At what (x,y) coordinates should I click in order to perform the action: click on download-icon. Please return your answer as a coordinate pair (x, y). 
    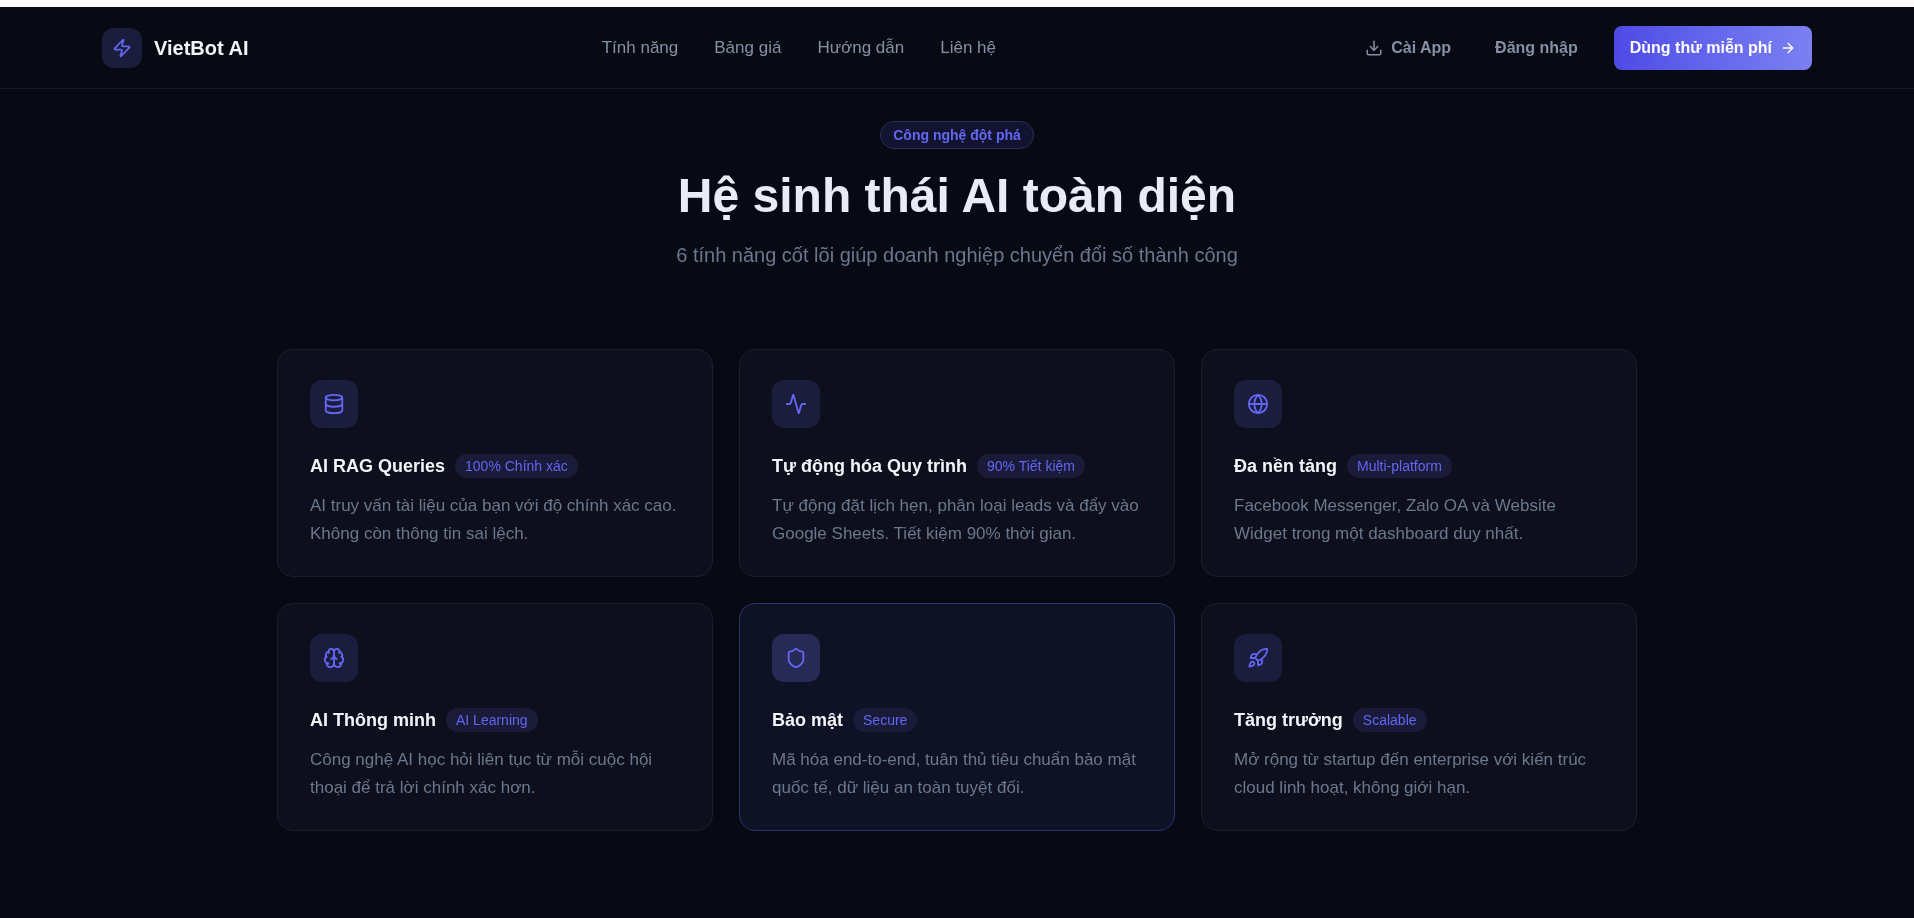
    Looking at the image, I should click on (1374, 47).